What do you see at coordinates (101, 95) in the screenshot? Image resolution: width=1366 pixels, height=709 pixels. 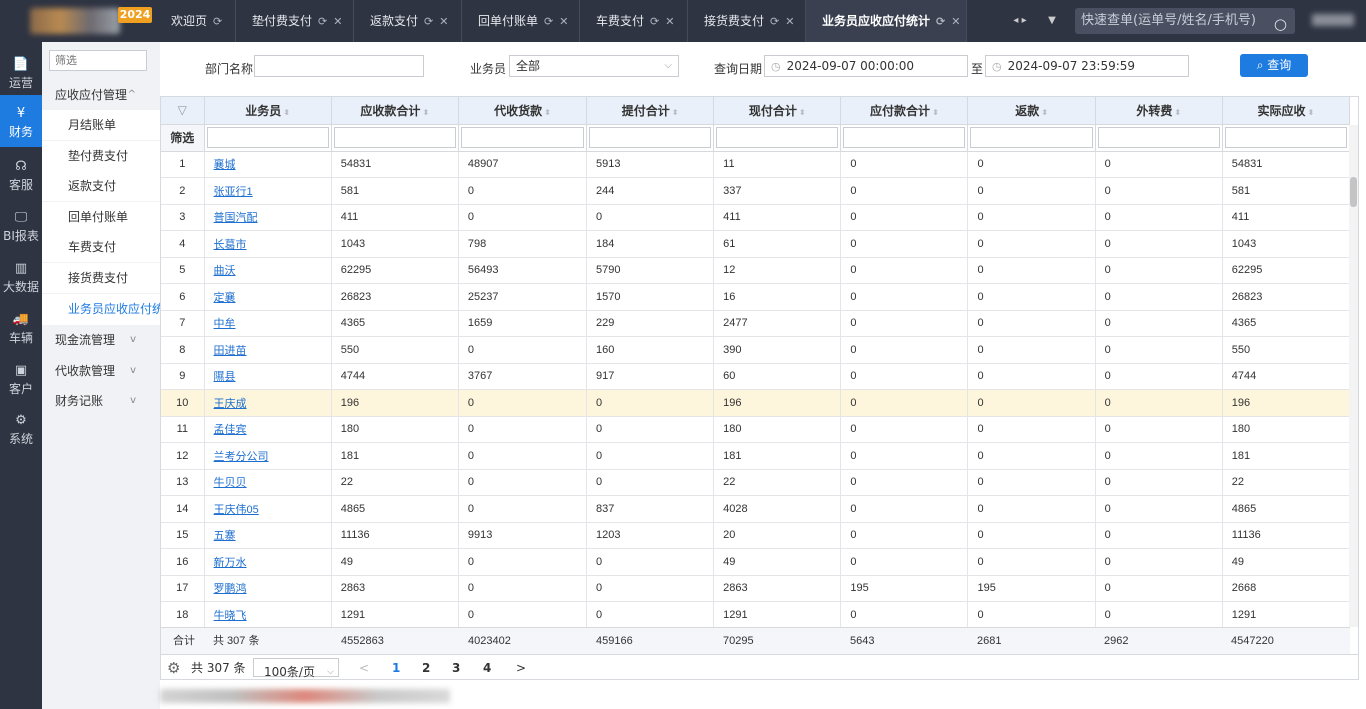 I see `menu-group-ar-ap: 应收应付管理 ^` at bounding box center [101, 95].